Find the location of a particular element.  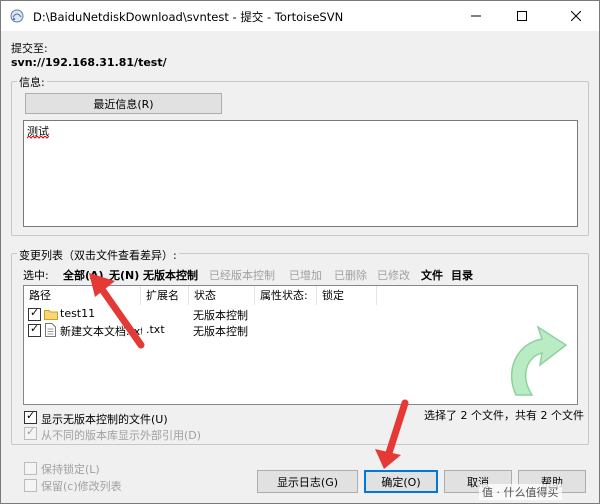

maximize-icon is located at coordinates (522, 16).